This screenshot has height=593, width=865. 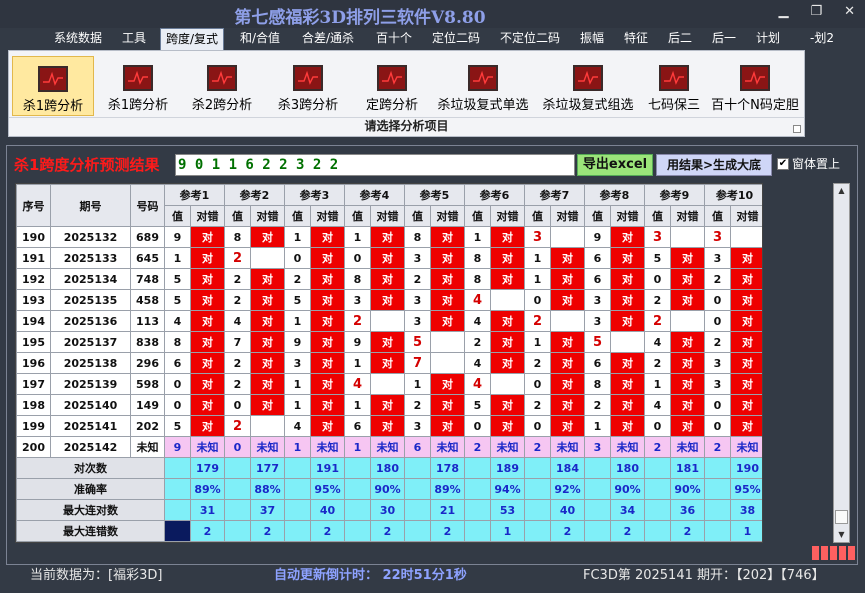 I want to click on ribbon-bsg-ncode: 百十个N码定胆, so click(x=755, y=86).